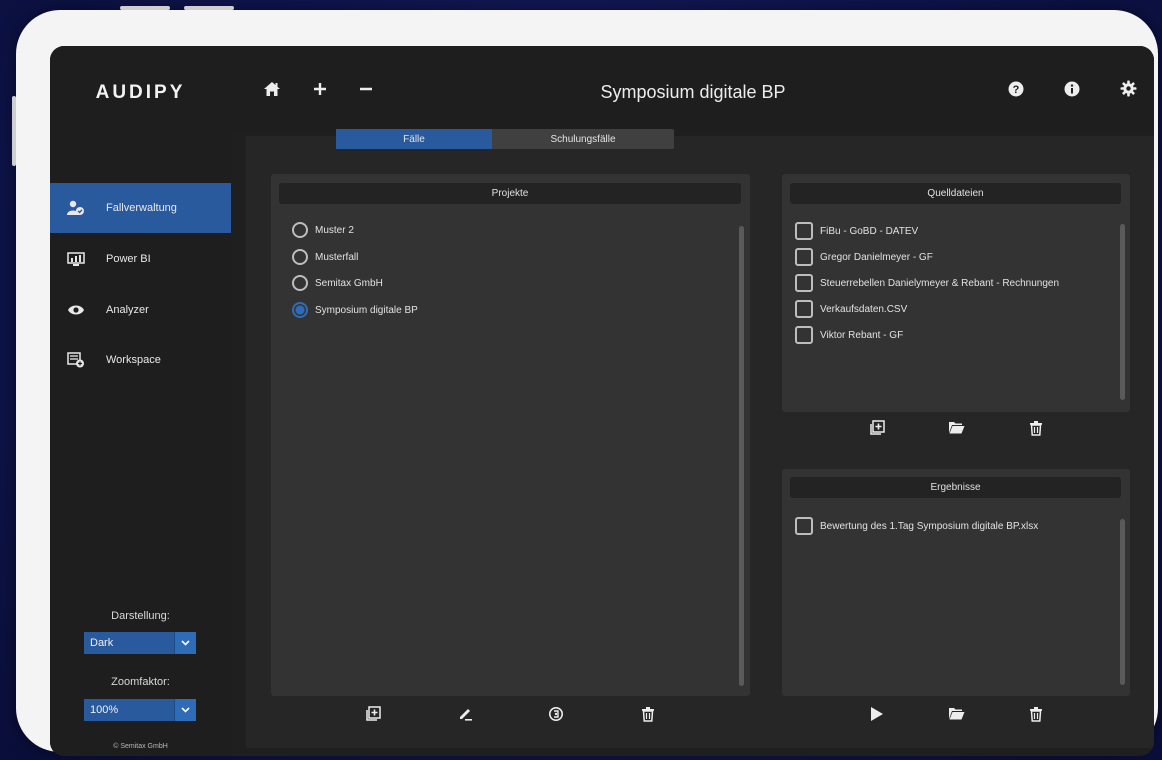 This screenshot has width=1162, height=760. I want to click on project-item-selected: Symposium digitale BP, so click(355, 310).